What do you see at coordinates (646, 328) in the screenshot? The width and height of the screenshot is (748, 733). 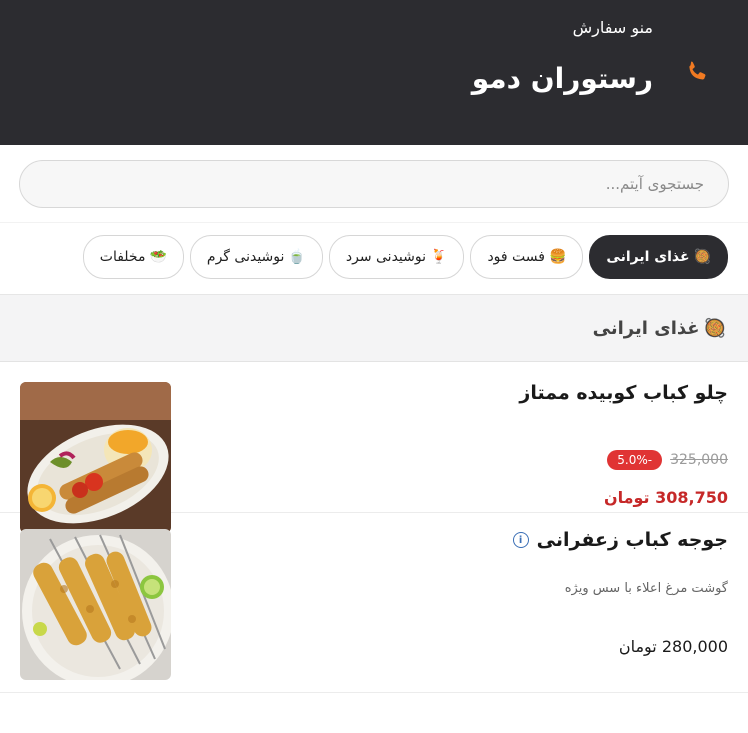 I see `section-title: غذای ایرانی` at bounding box center [646, 328].